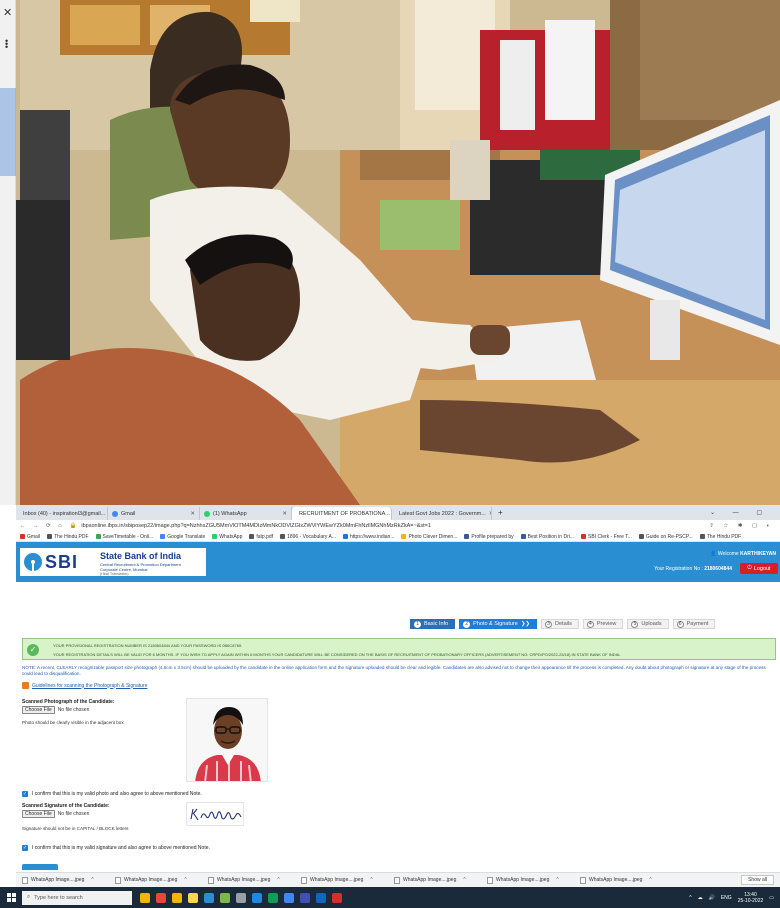 This screenshot has height=908, width=780. I want to click on step-label: Payment, so click(697, 624).